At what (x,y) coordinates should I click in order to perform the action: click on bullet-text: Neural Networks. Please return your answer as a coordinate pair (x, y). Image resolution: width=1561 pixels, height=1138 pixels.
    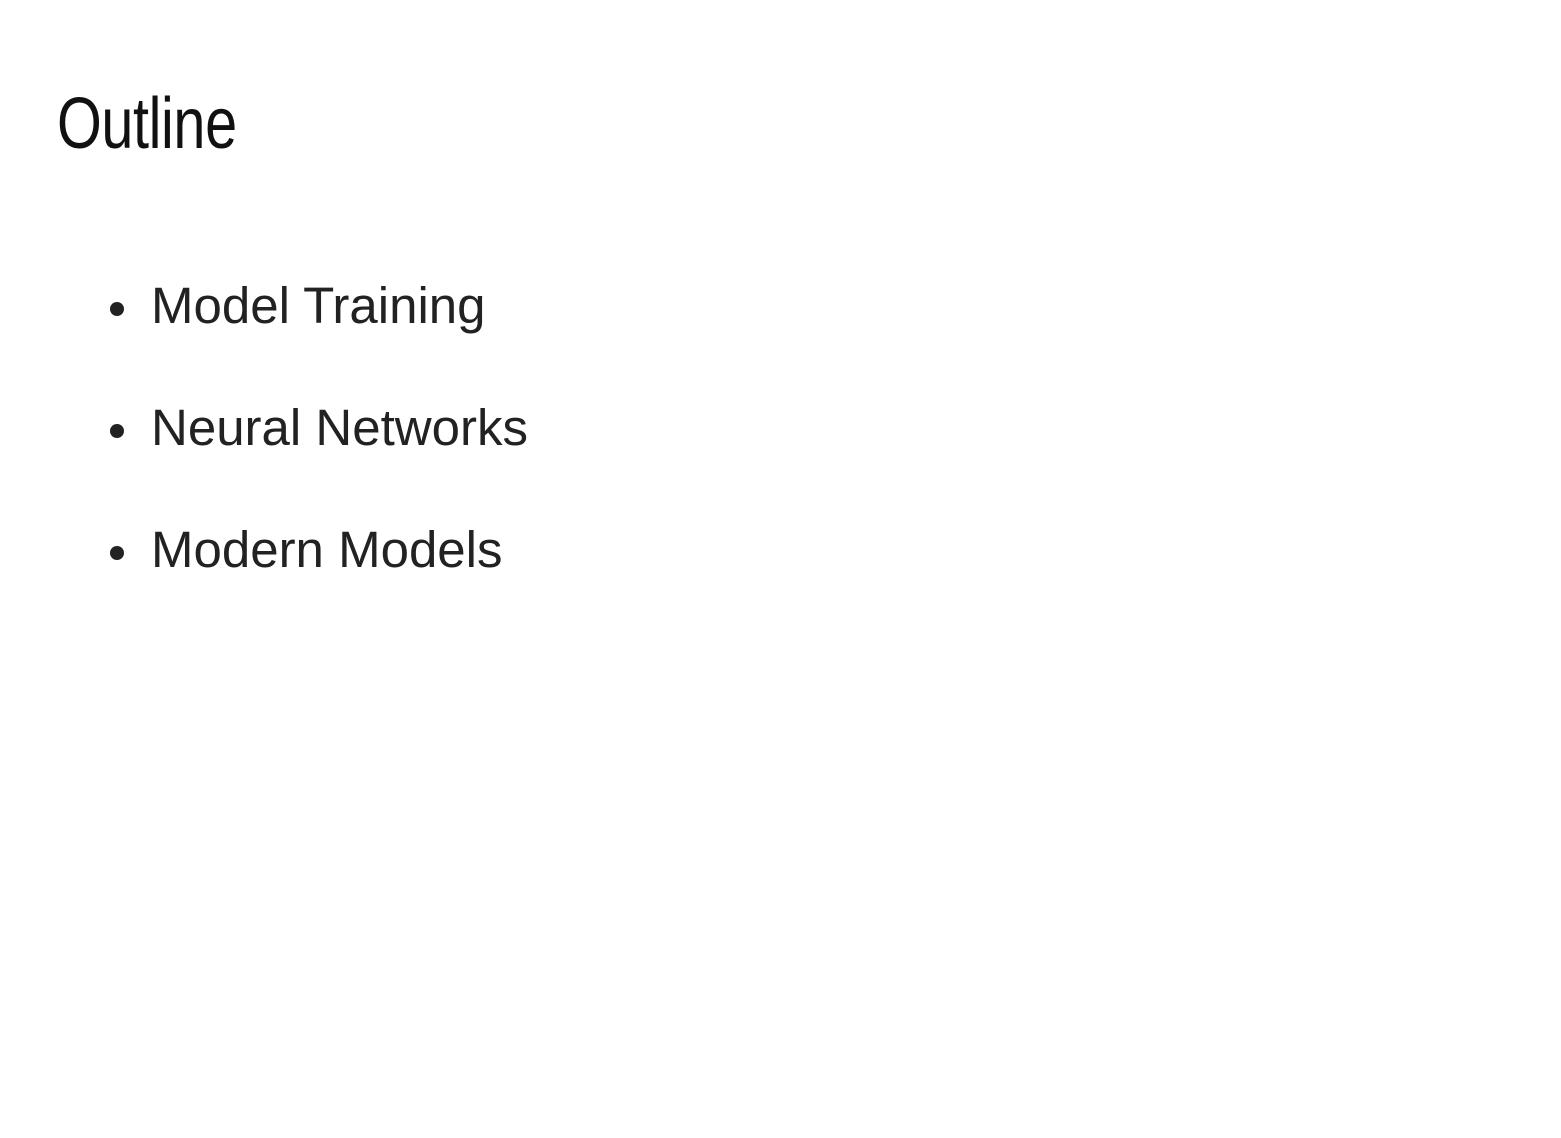
    Looking at the image, I should click on (339, 427).